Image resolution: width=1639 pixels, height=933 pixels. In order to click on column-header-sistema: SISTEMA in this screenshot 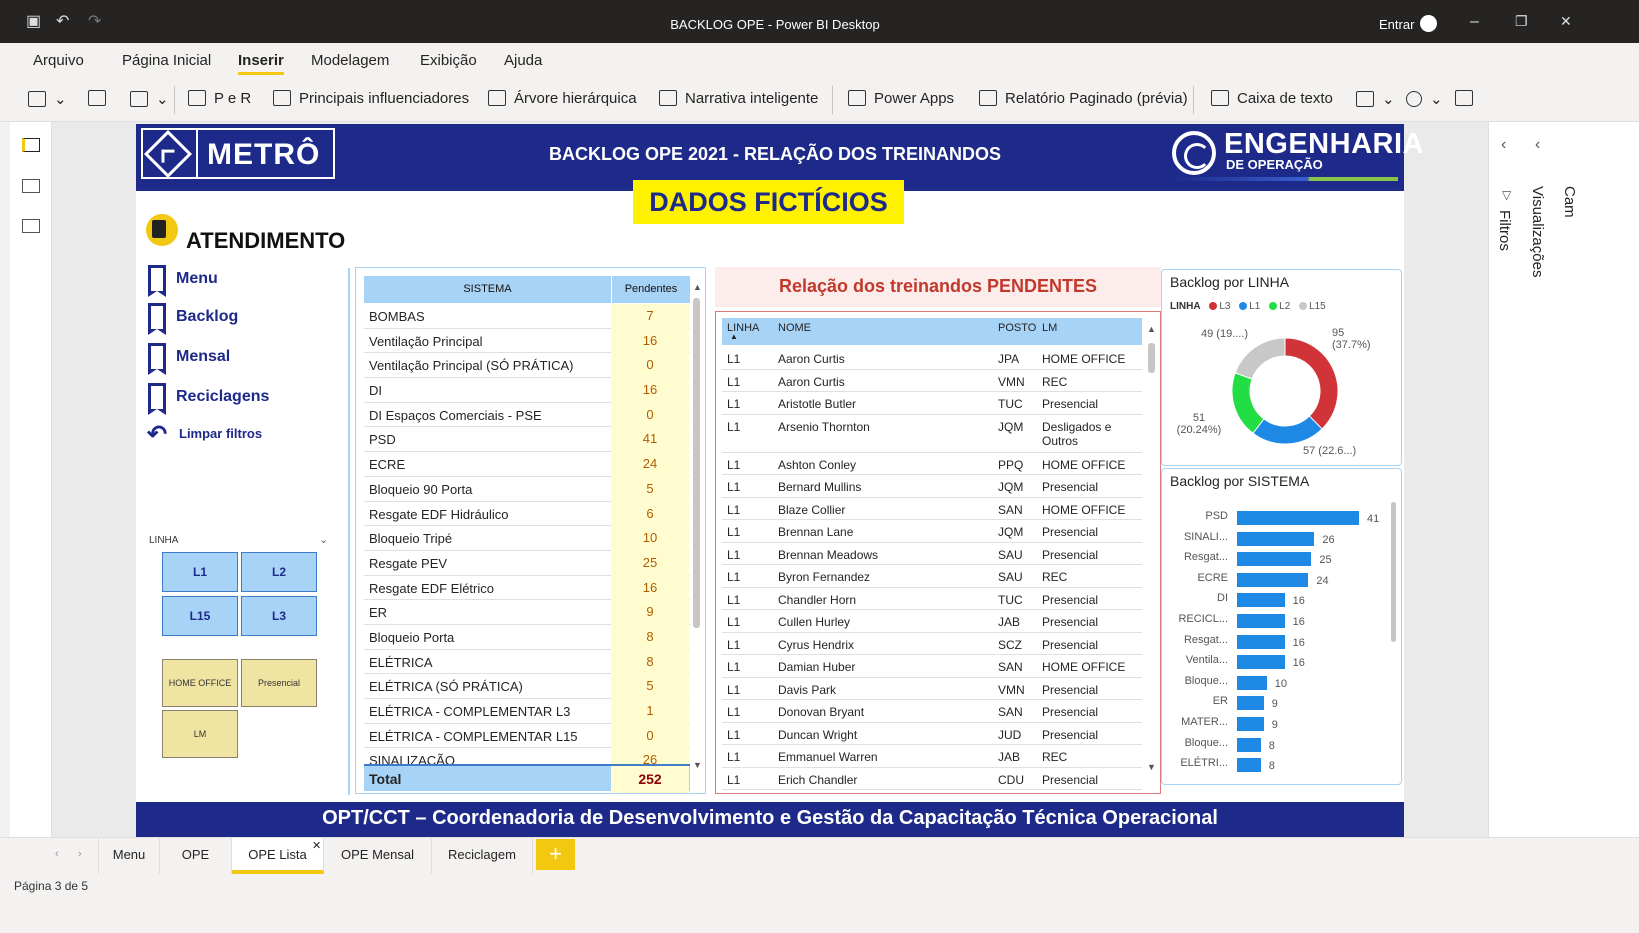, I will do `click(487, 289)`.